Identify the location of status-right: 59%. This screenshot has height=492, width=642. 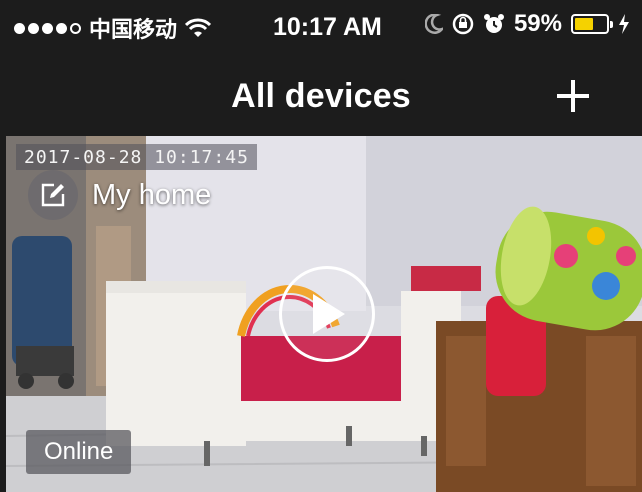
(527, 24).